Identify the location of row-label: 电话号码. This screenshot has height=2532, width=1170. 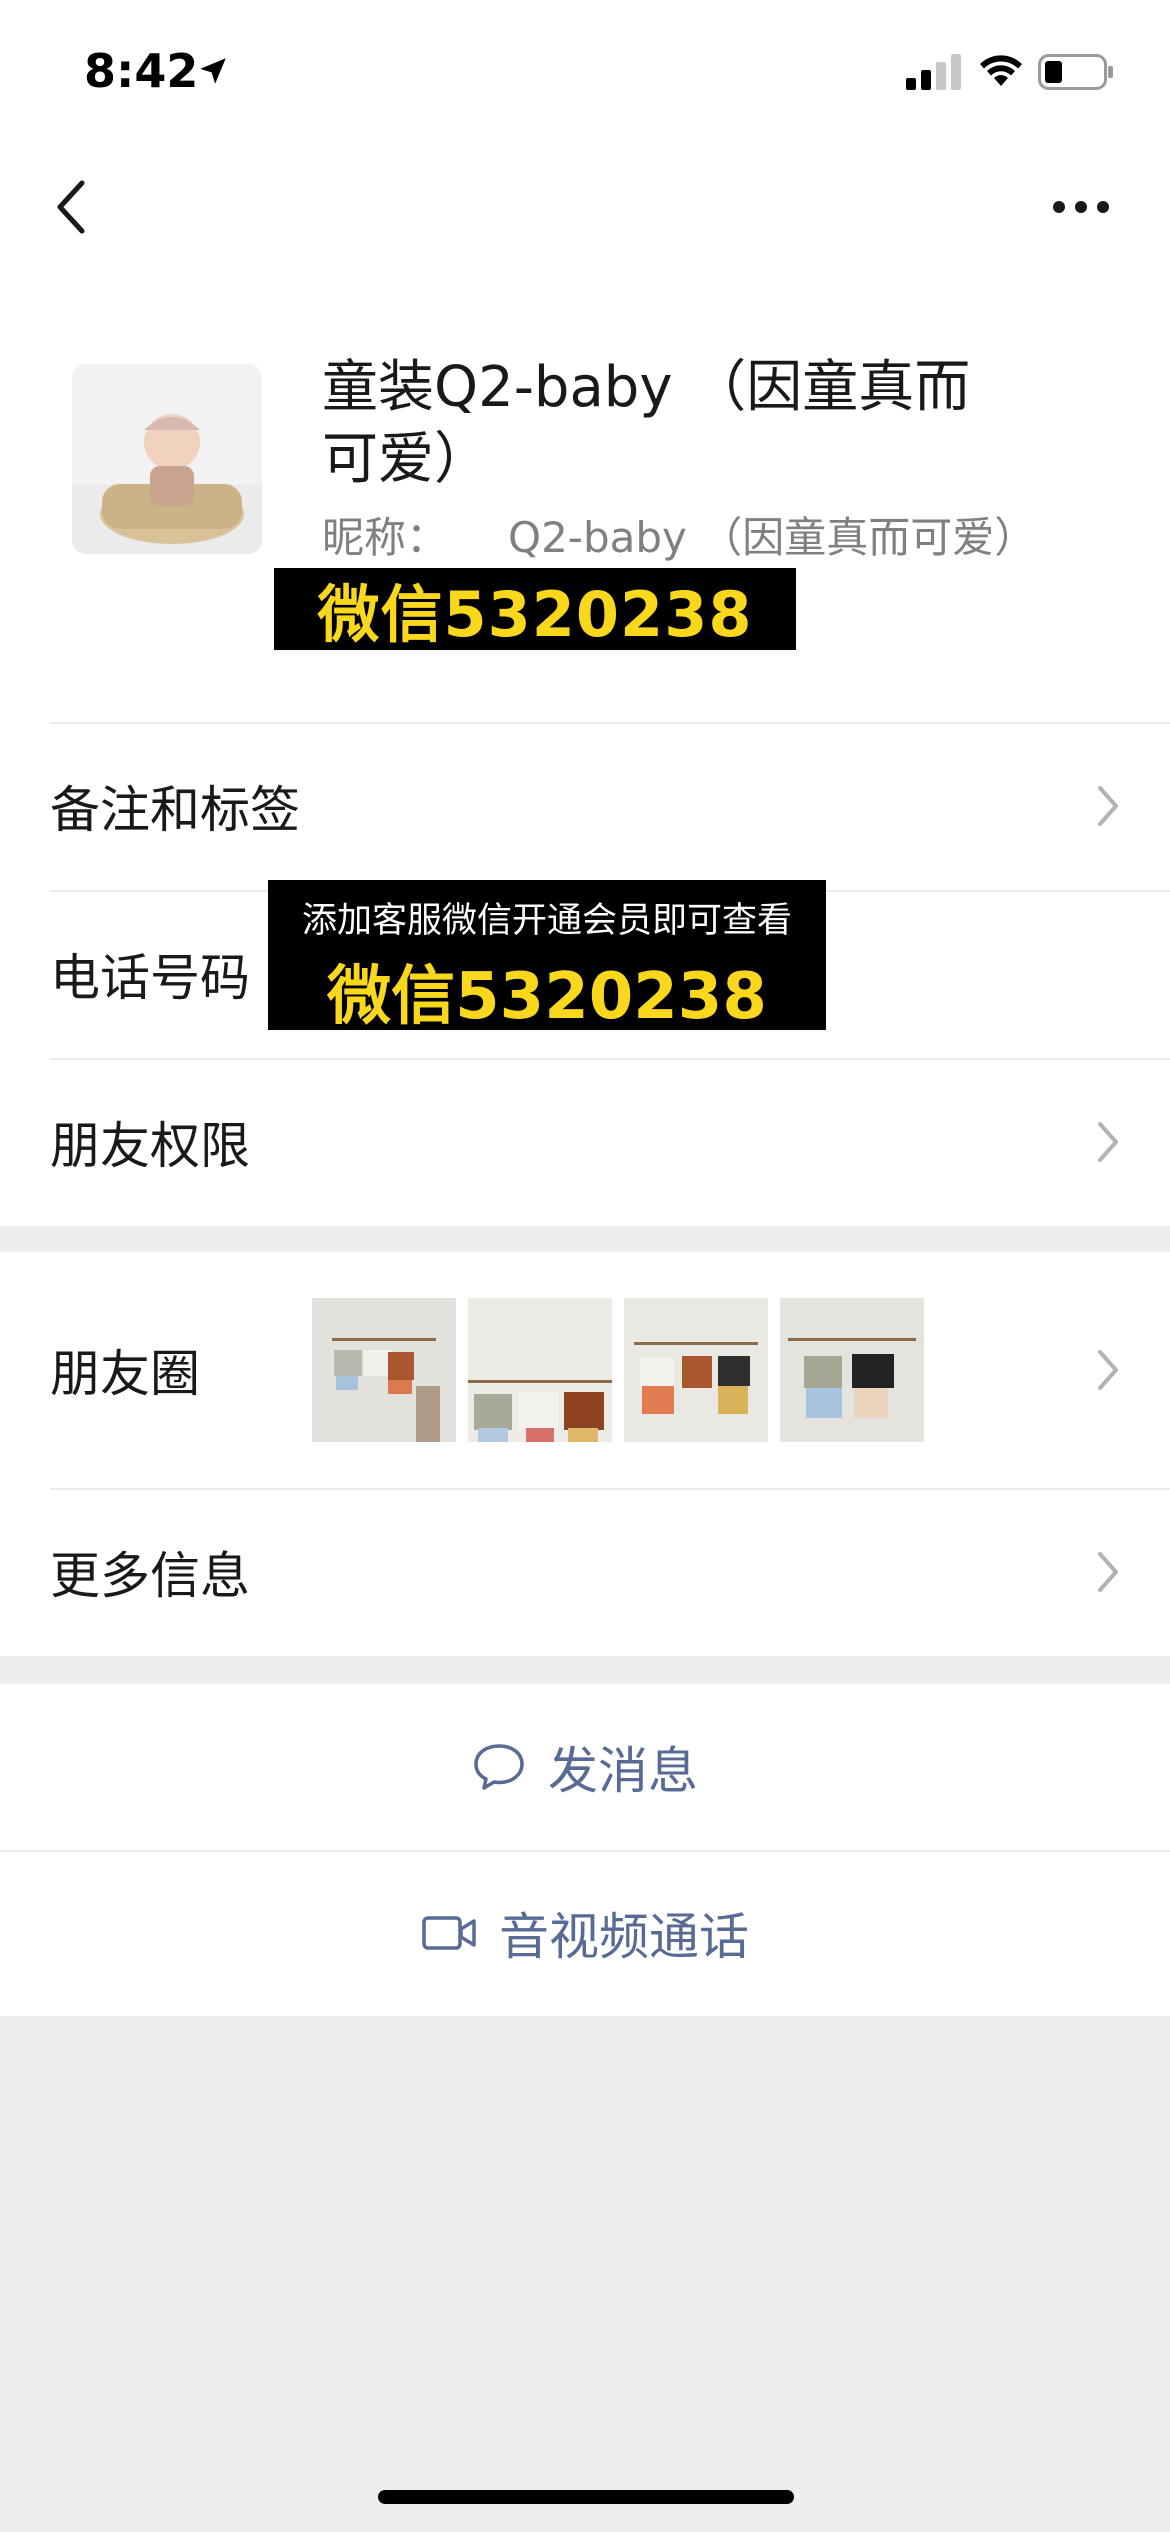
(150, 978).